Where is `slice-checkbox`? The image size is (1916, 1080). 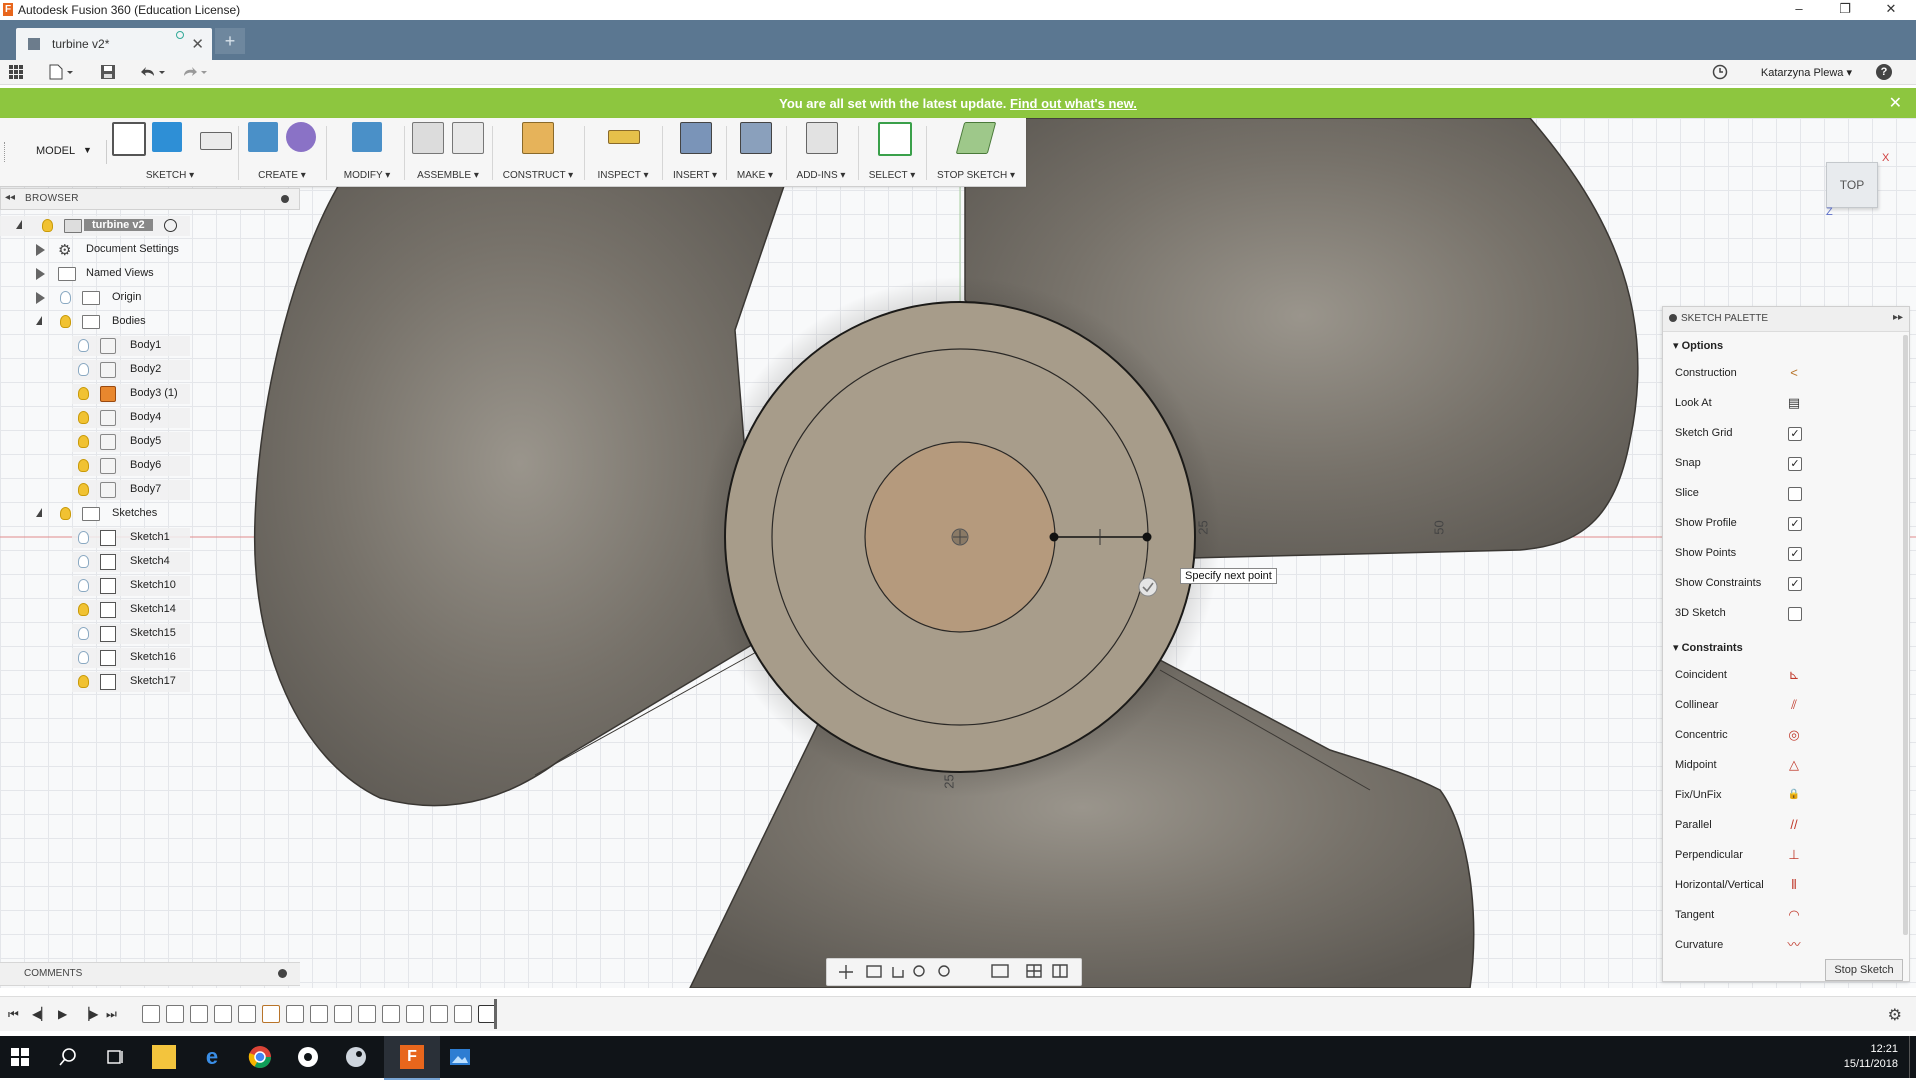
slice-checkbox is located at coordinates (1795, 494).